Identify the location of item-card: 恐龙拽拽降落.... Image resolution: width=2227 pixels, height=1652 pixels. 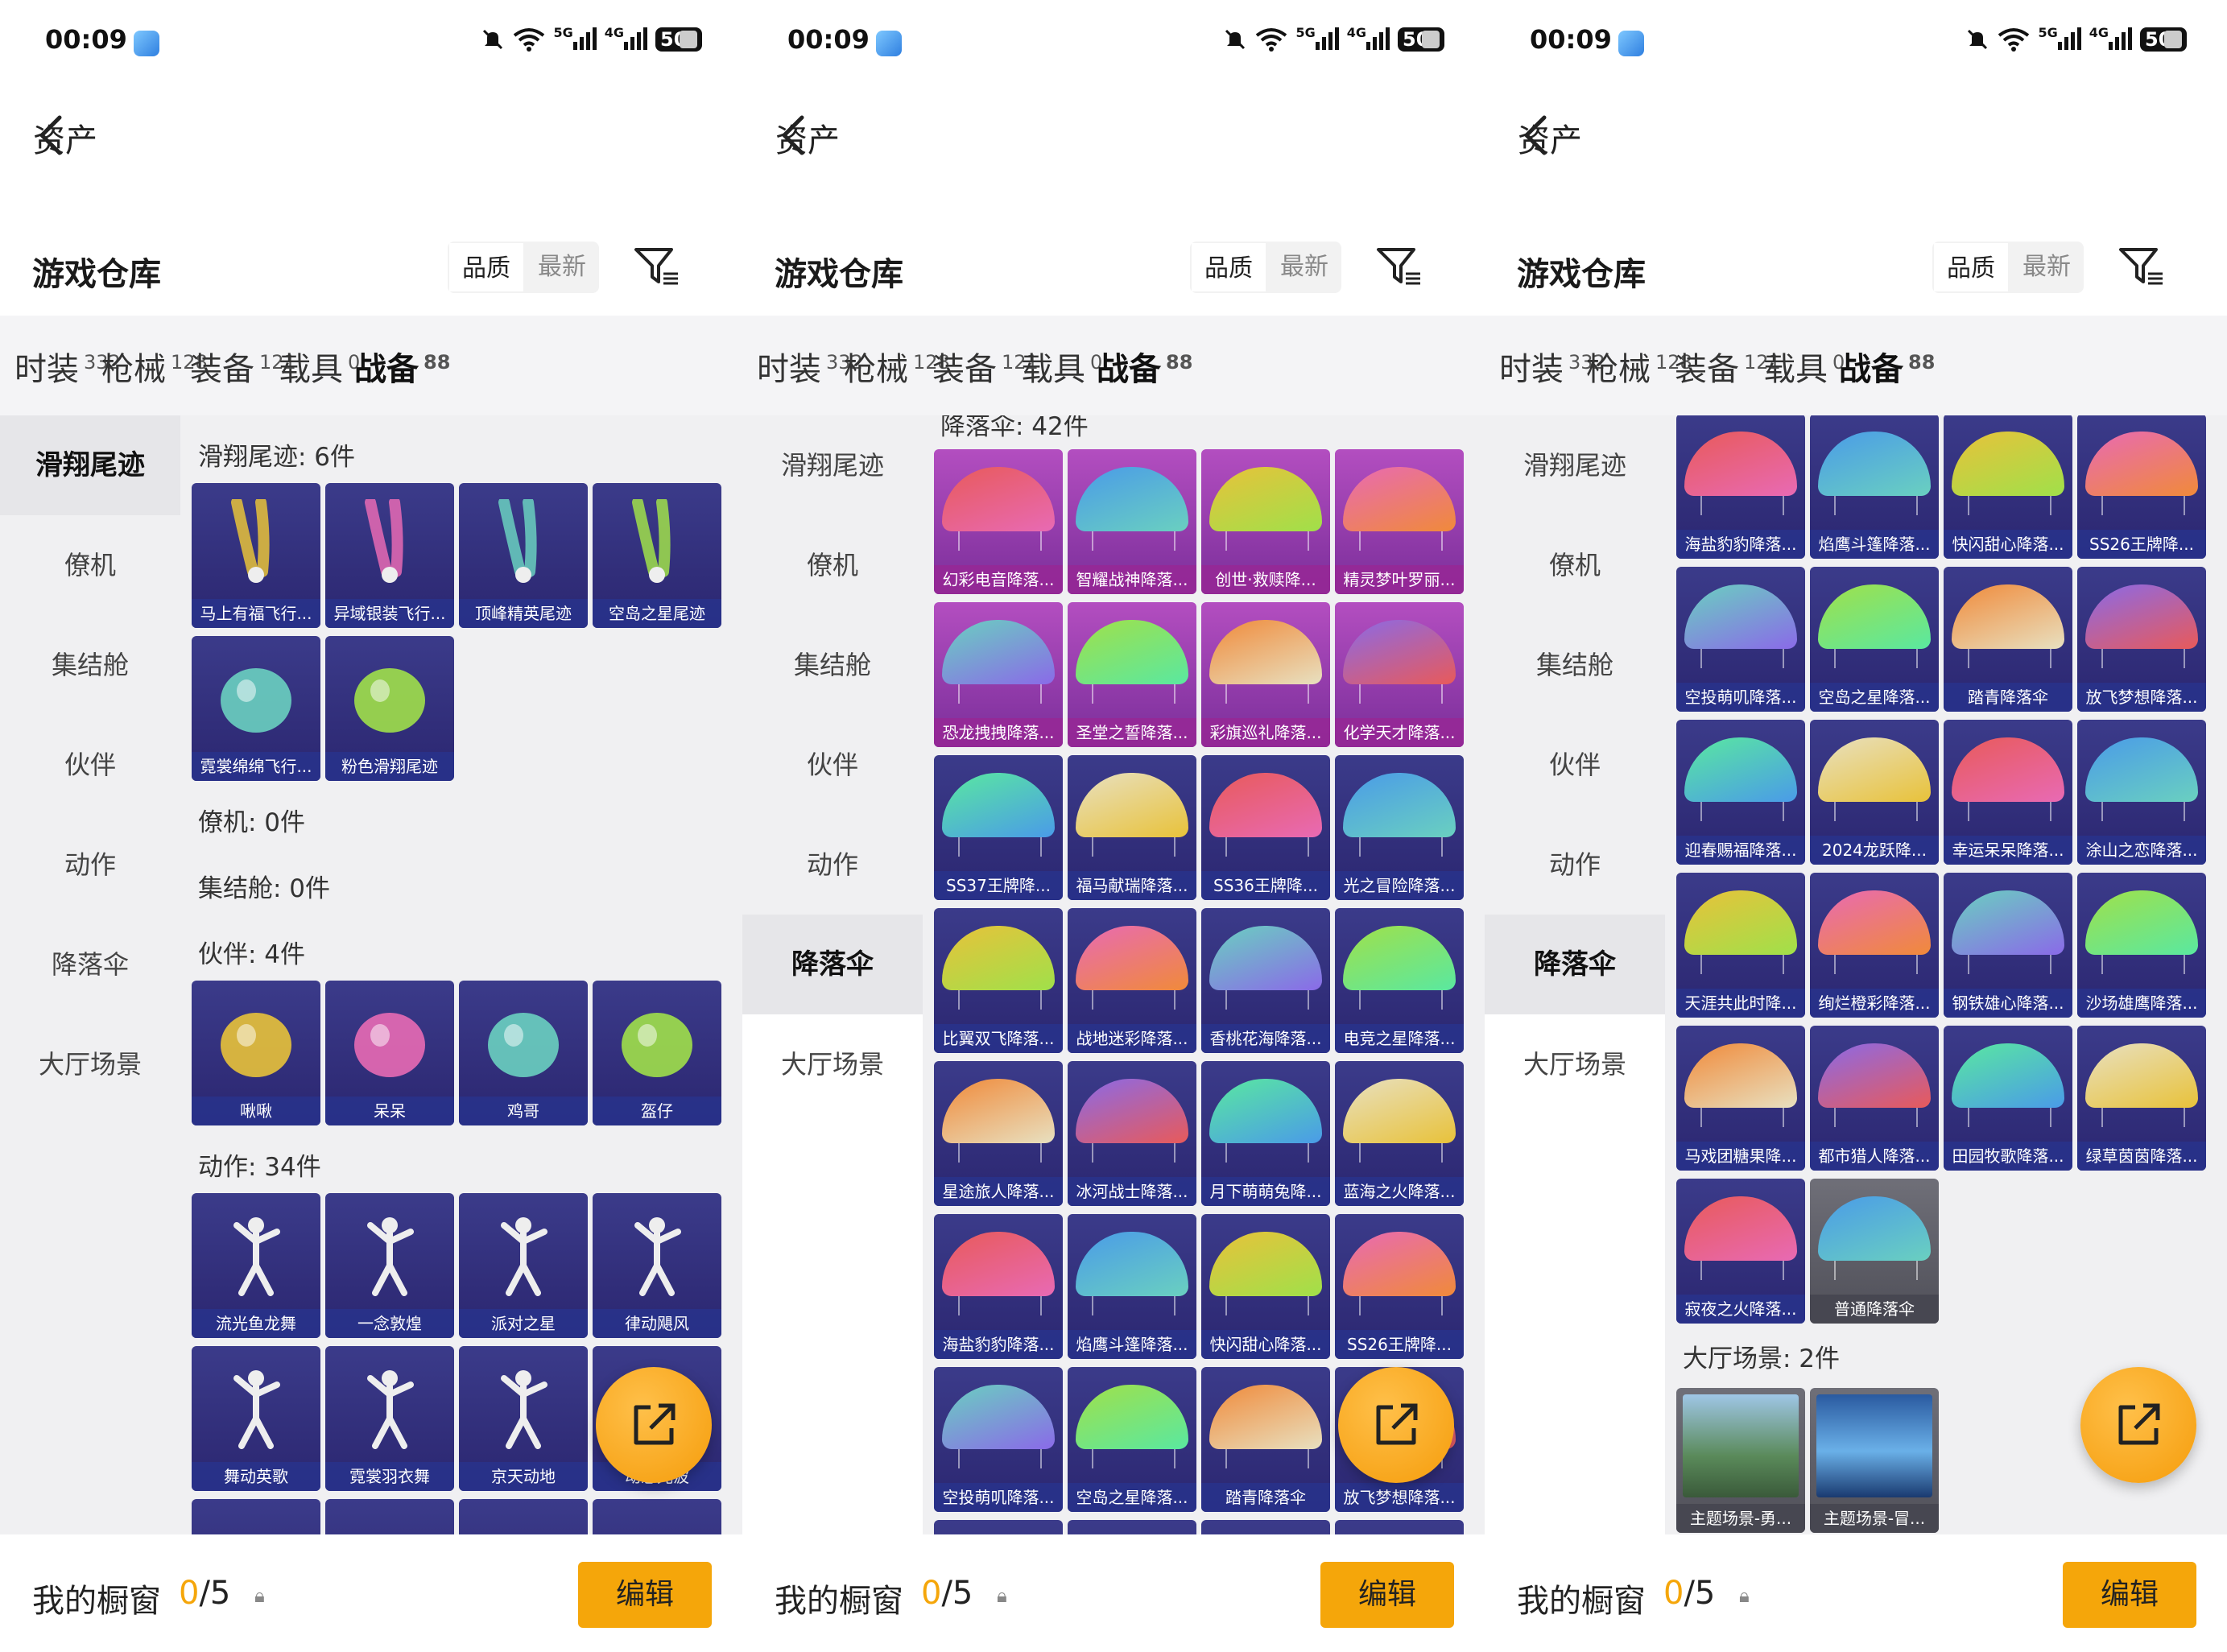
(998, 674).